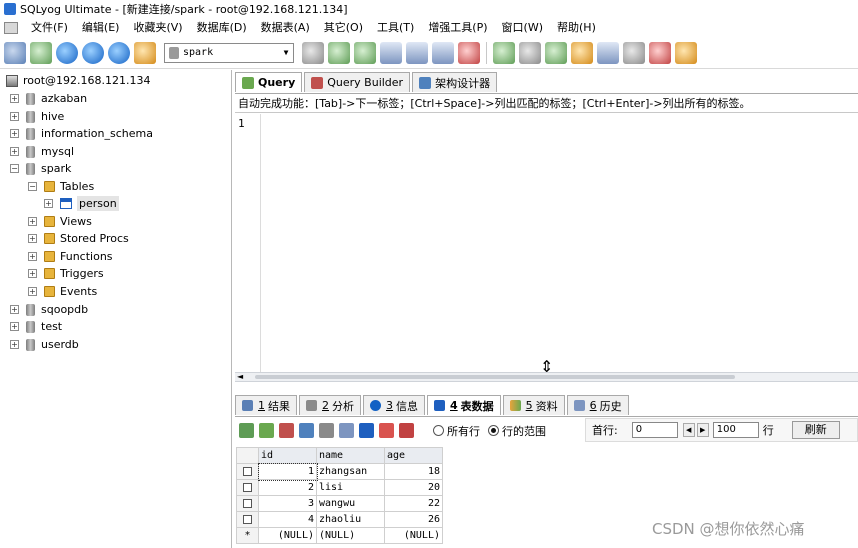  What do you see at coordinates (350, 519) in the screenshot?
I see `cell-name: zhaoliu` at bounding box center [350, 519].